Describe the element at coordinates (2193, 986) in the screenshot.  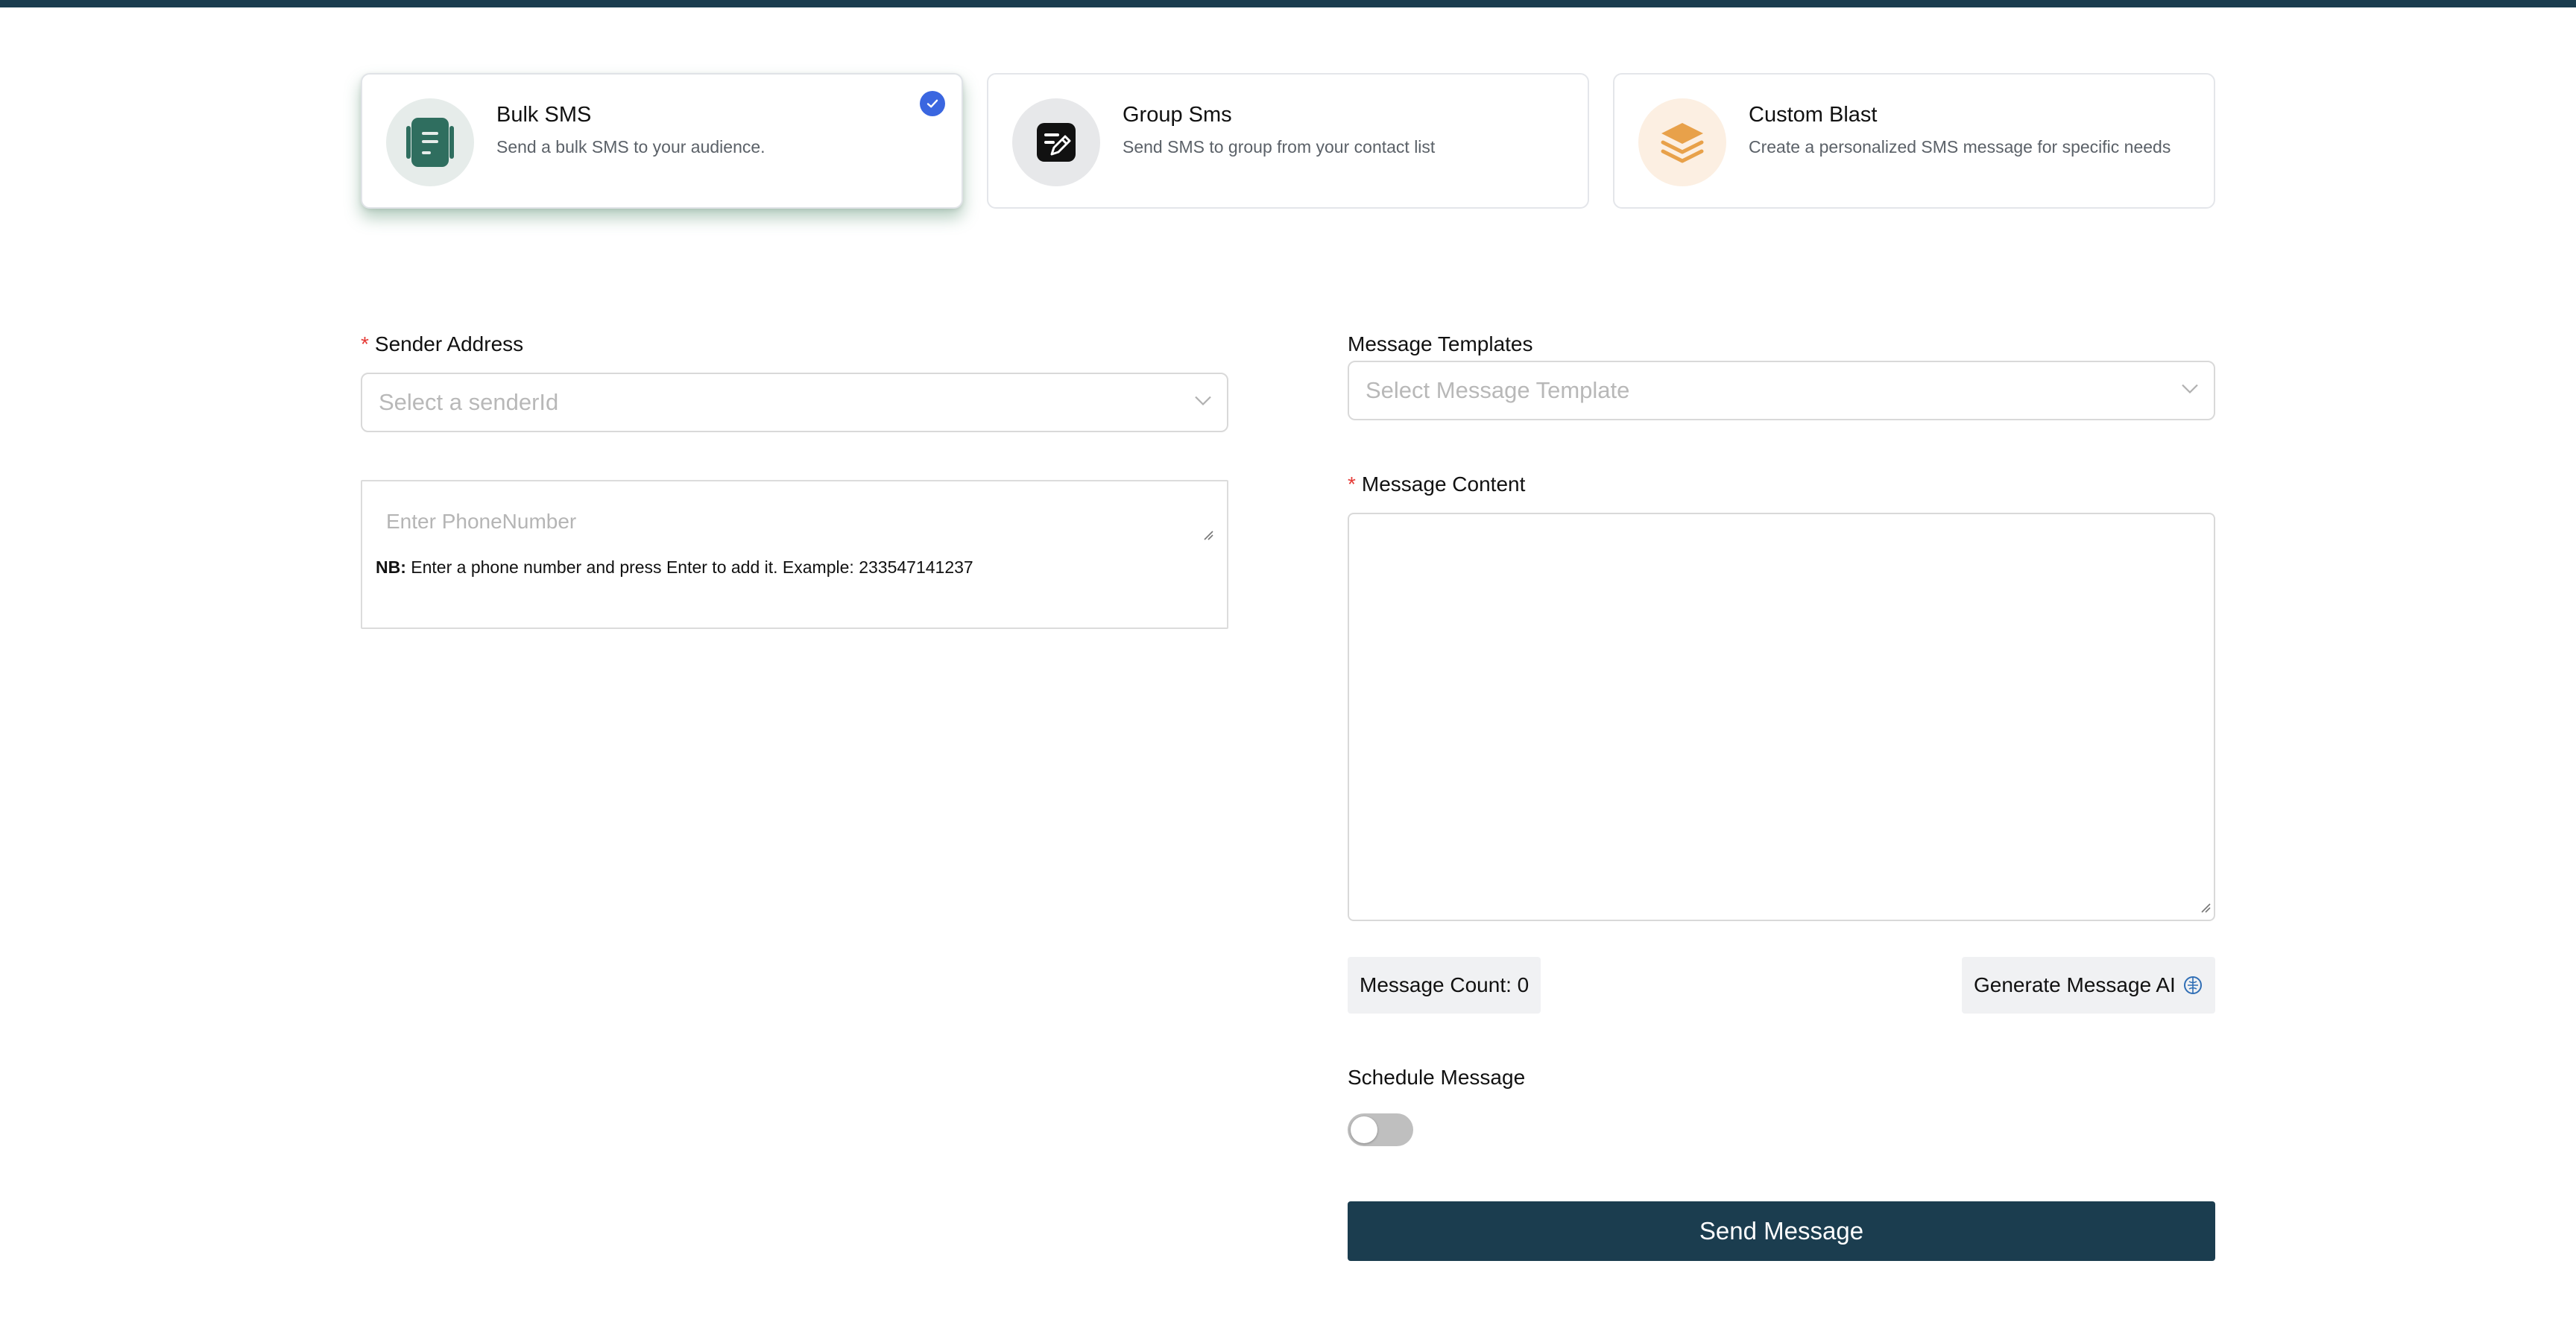
I see `ai-brain-icon` at that location.